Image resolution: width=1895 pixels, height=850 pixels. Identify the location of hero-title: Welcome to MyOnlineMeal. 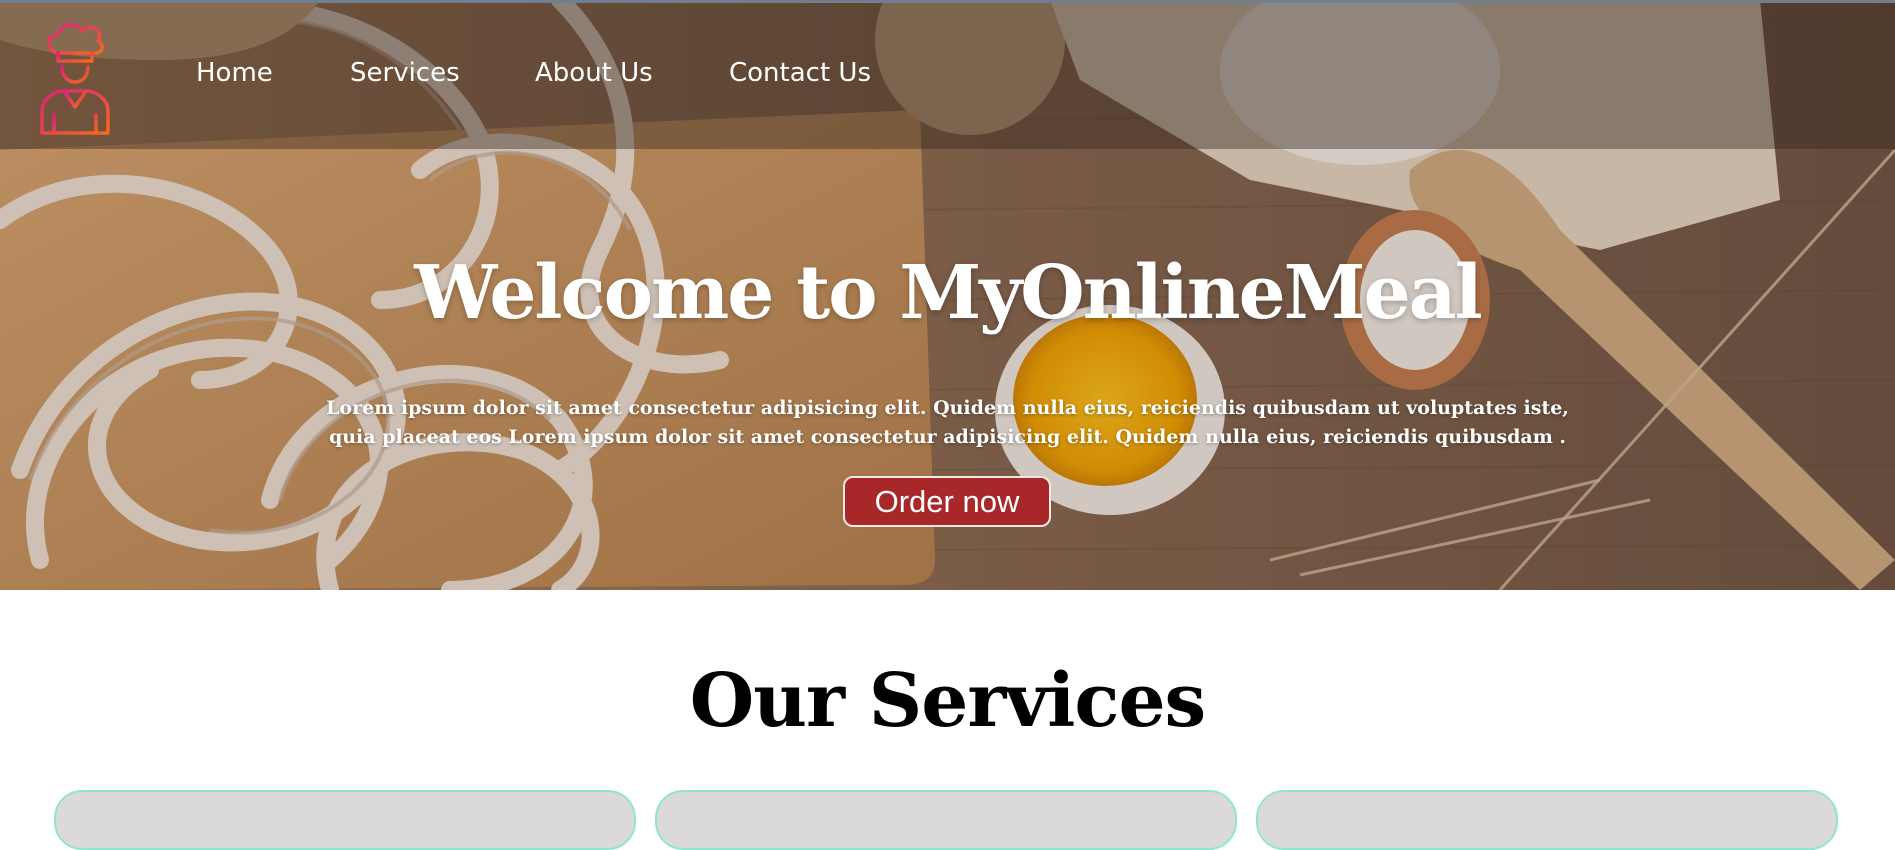
(948, 293).